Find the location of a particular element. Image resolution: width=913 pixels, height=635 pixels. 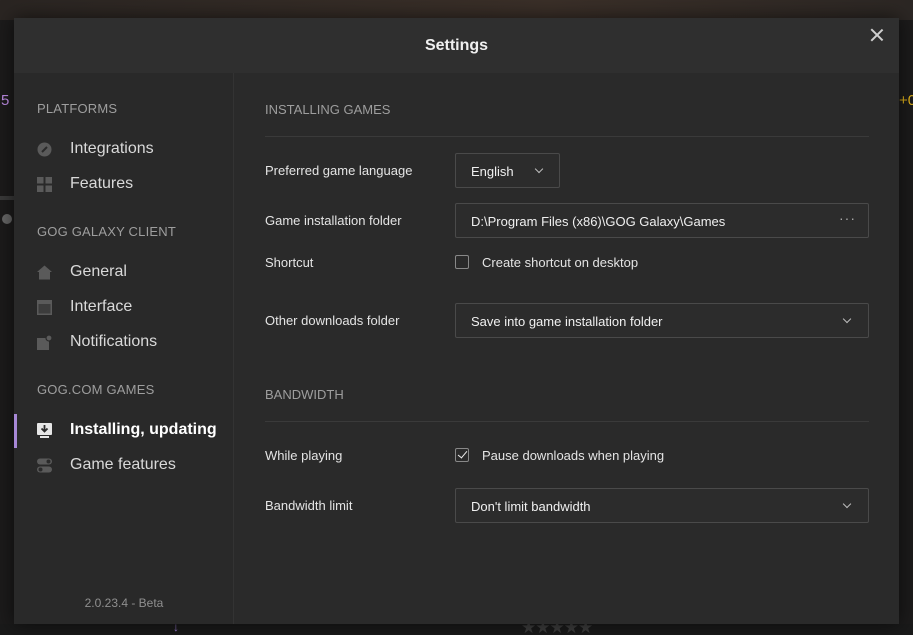

sidebar-section-client: GOG GALAXY CLIENT is located at coordinates (106, 231).